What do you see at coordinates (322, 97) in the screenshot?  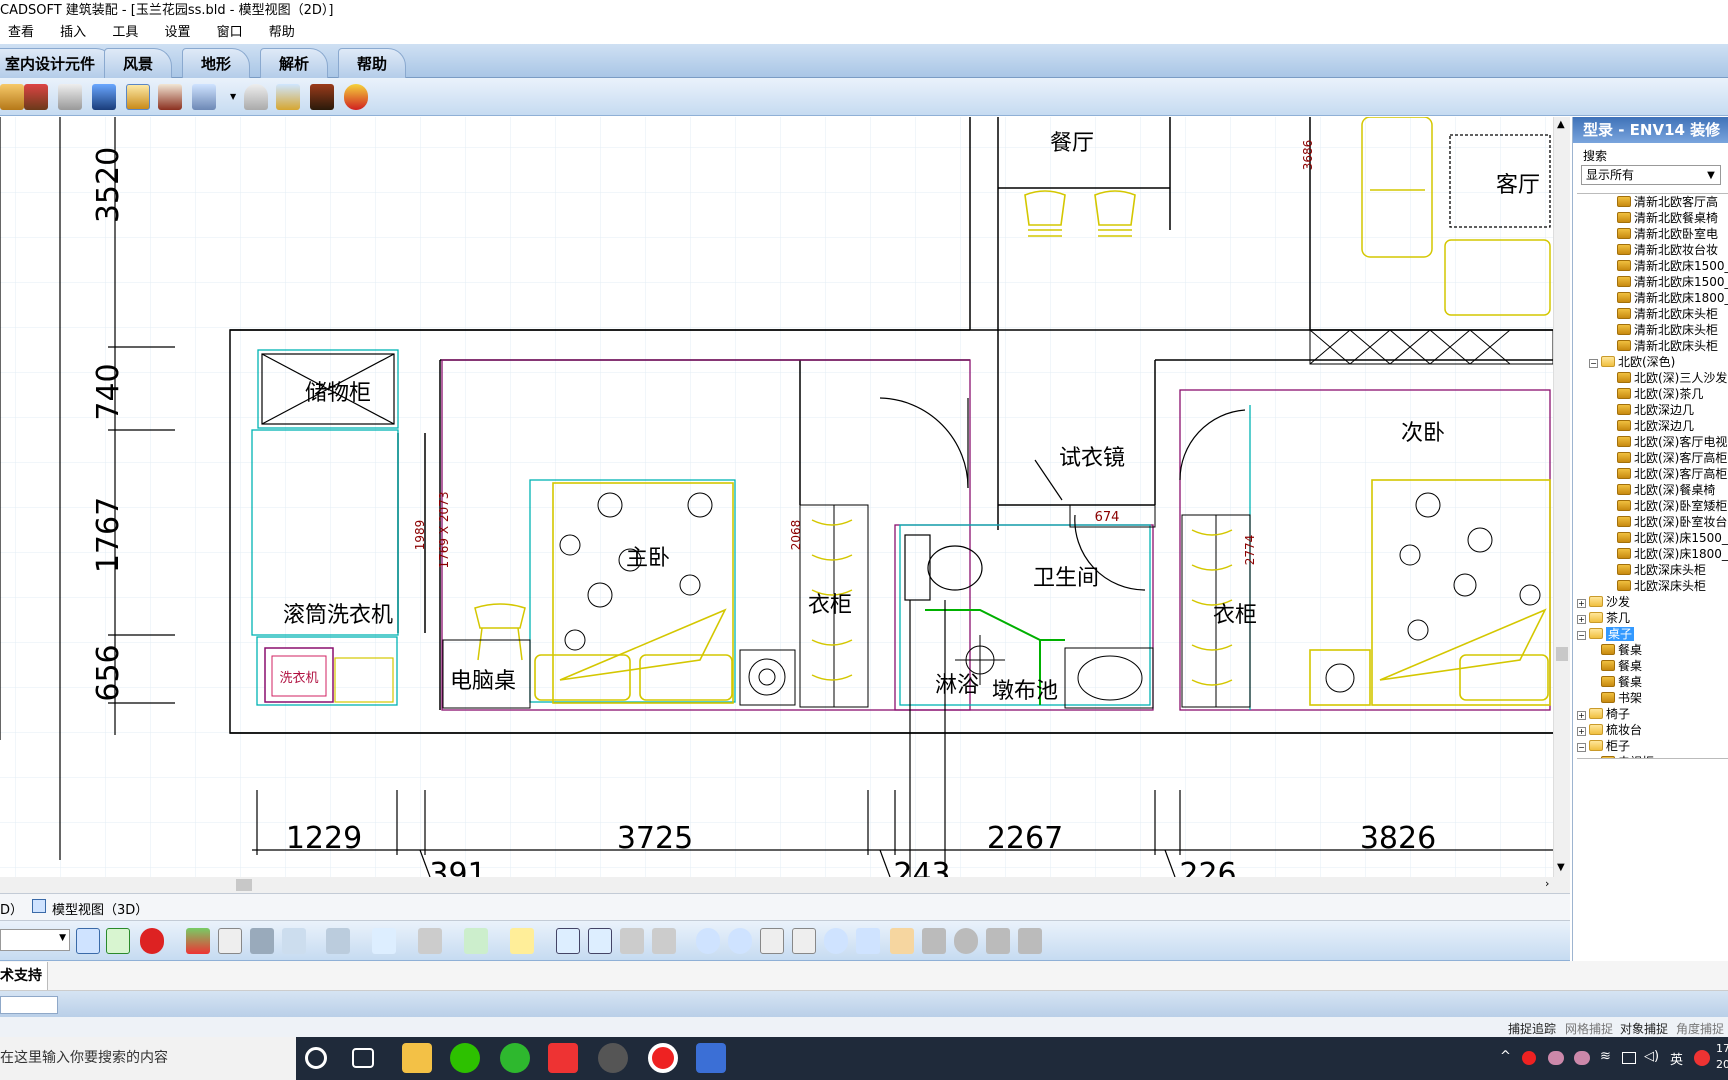 I see `fireplace-icon` at bounding box center [322, 97].